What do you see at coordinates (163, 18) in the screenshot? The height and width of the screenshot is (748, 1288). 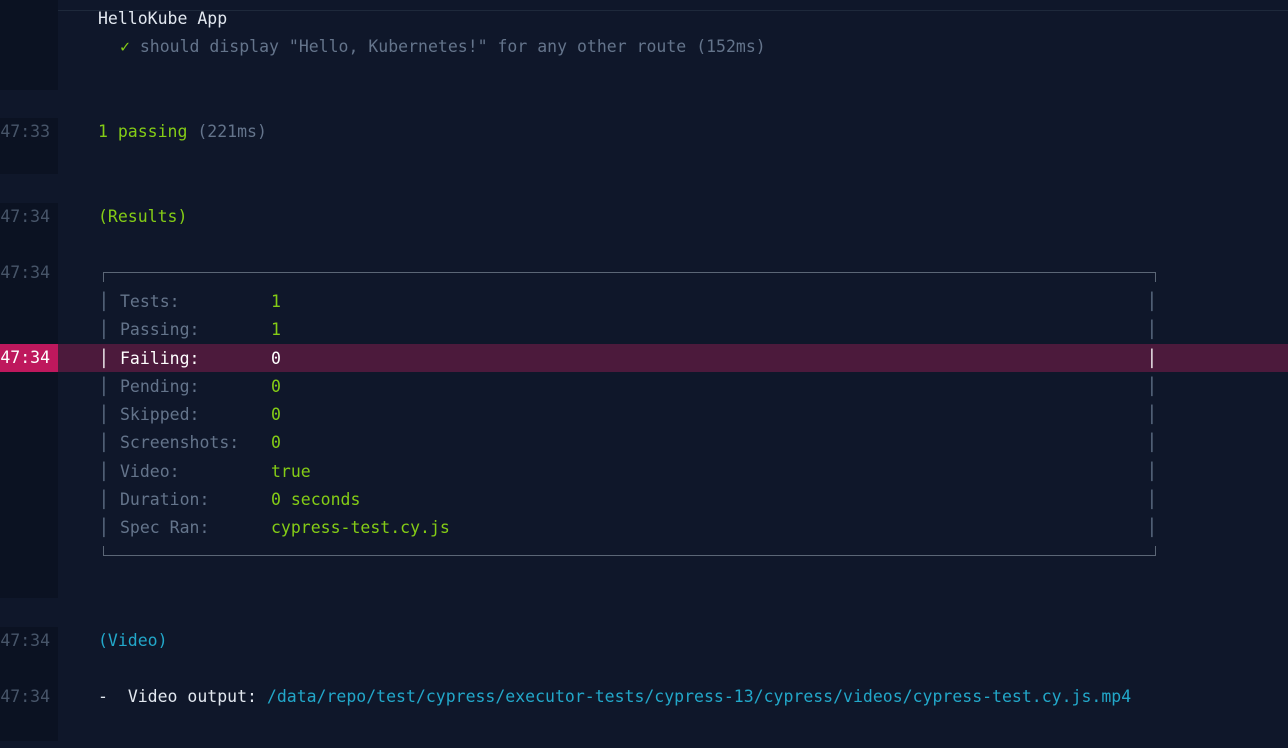 I see `suite-name: HelloKube App` at bounding box center [163, 18].